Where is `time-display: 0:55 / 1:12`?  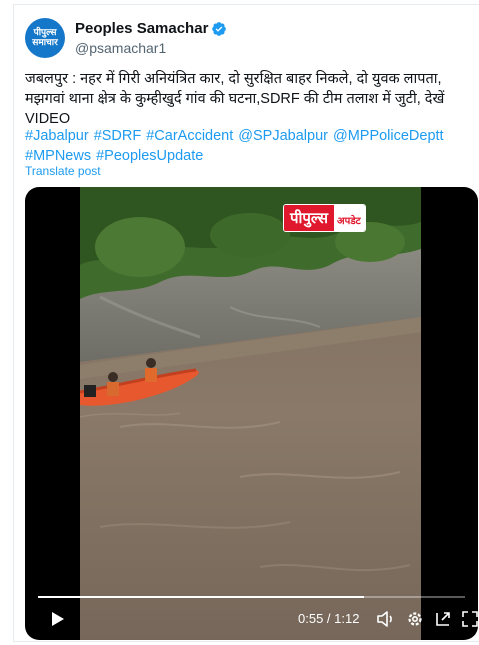 time-display: 0:55 / 1:12 is located at coordinates (329, 618).